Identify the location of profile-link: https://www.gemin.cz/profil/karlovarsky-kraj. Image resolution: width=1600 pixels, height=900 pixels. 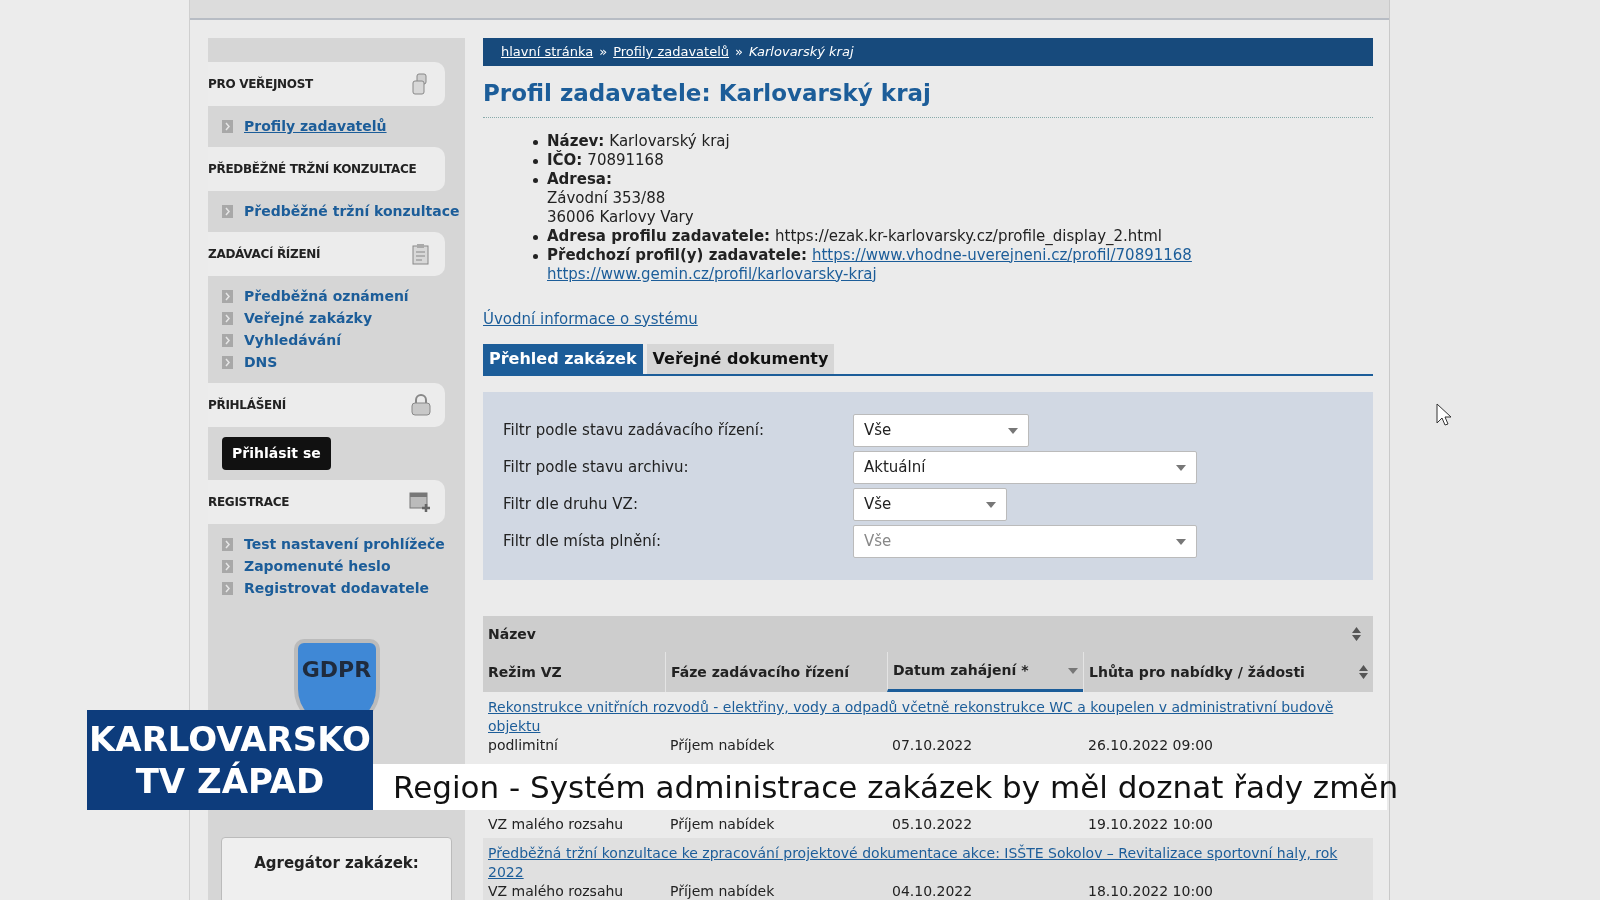
(712, 274).